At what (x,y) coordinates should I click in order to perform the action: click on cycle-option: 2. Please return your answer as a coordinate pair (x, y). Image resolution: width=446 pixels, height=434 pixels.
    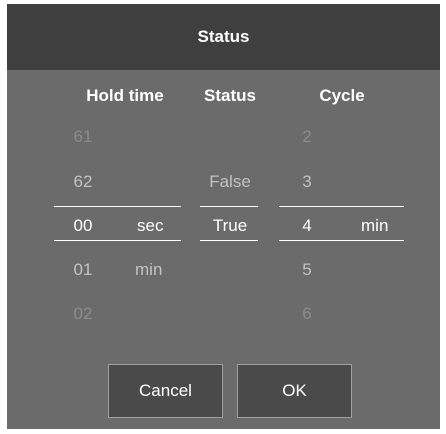
    Looking at the image, I should click on (307, 137).